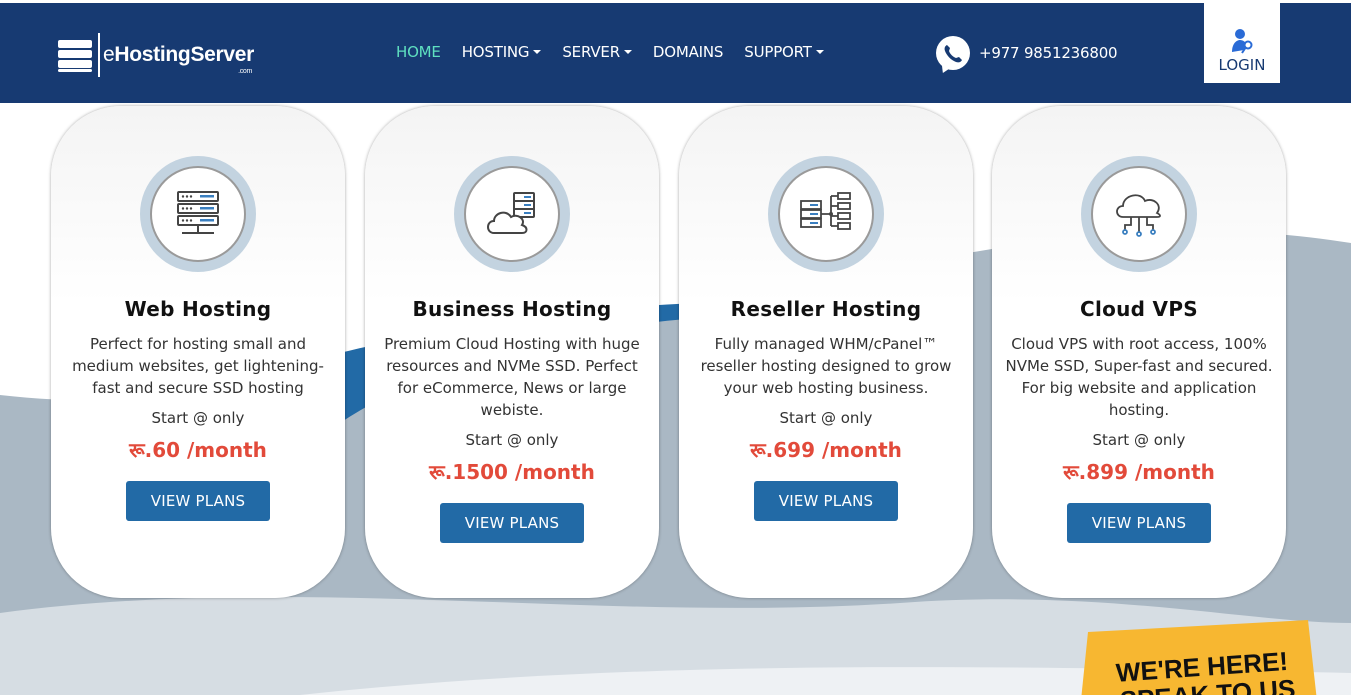 The width and height of the screenshot is (1351, 695). What do you see at coordinates (512, 309) in the screenshot?
I see `card-title: Business Hosting` at bounding box center [512, 309].